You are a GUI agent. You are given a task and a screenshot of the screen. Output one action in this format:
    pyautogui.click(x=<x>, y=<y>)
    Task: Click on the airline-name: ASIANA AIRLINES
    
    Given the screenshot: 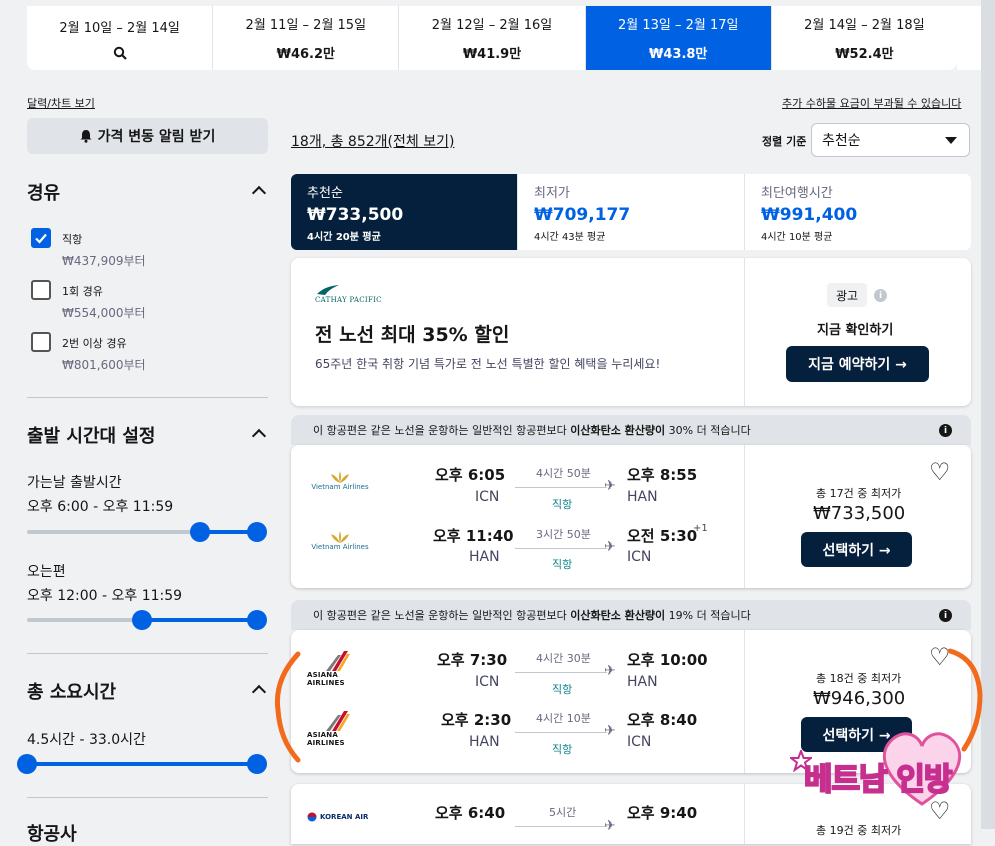 What is the action you would take?
    pyautogui.click(x=326, y=739)
    